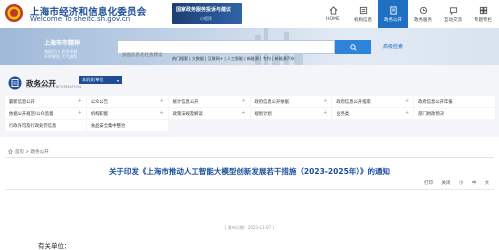 This screenshot has height=250, width=499. I want to click on service-icon, so click(423, 10).